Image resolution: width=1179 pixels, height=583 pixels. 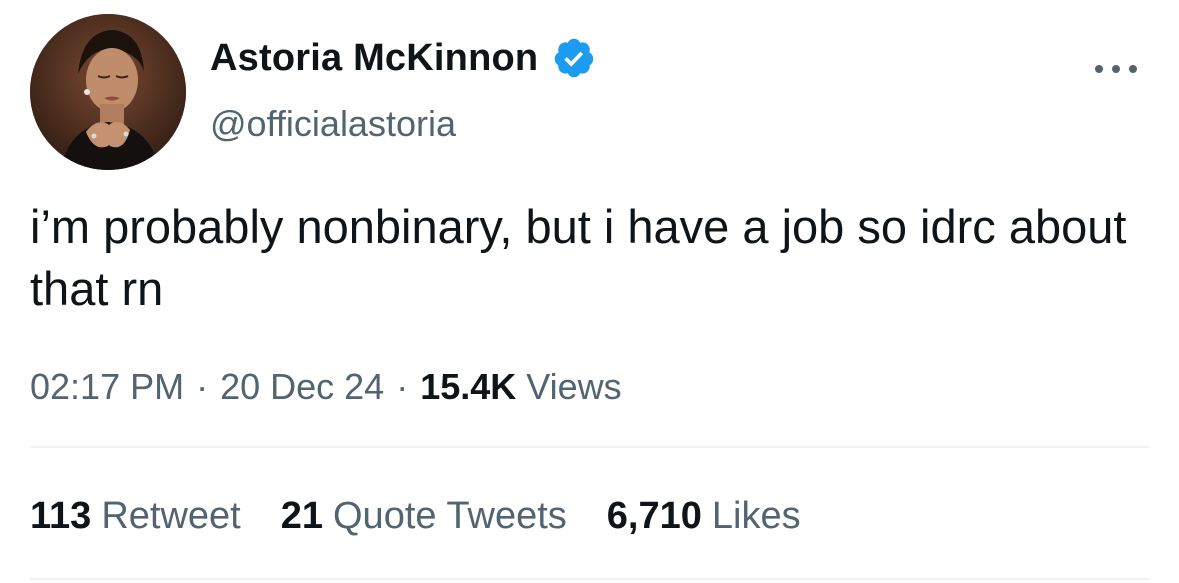 What do you see at coordinates (302, 386) in the screenshot?
I see `tweet-date: 20 Dec 24` at bounding box center [302, 386].